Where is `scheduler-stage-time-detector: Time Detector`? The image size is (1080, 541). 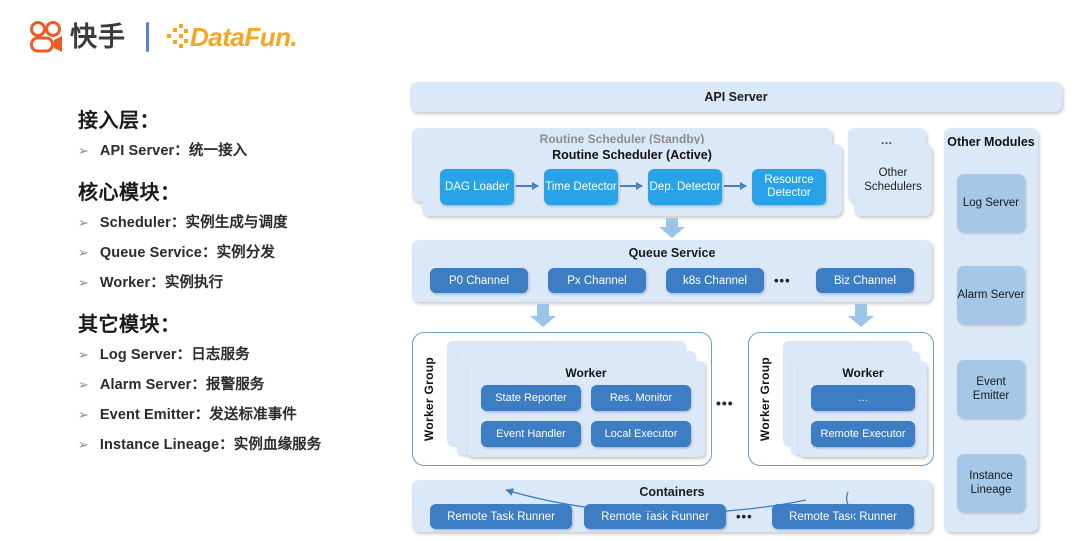
scheduler-stage-time-detector: Time Detector is located at coordinates (581, 187).